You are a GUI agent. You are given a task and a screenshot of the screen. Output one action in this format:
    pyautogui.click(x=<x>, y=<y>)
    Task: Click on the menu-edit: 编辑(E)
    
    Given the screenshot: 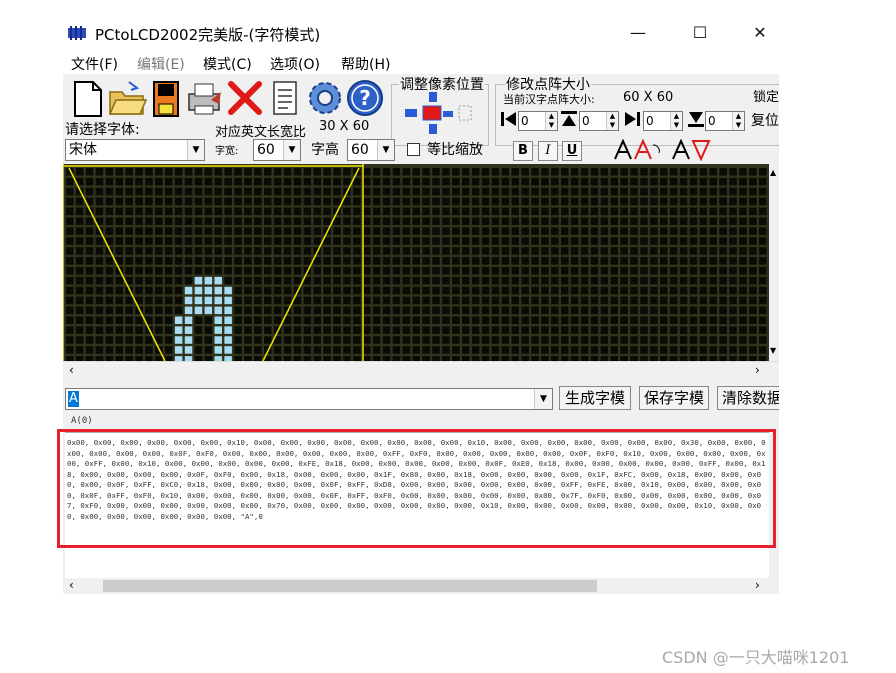 What is the action you would take?
    pyautogui.click(x=161, y=64)
    